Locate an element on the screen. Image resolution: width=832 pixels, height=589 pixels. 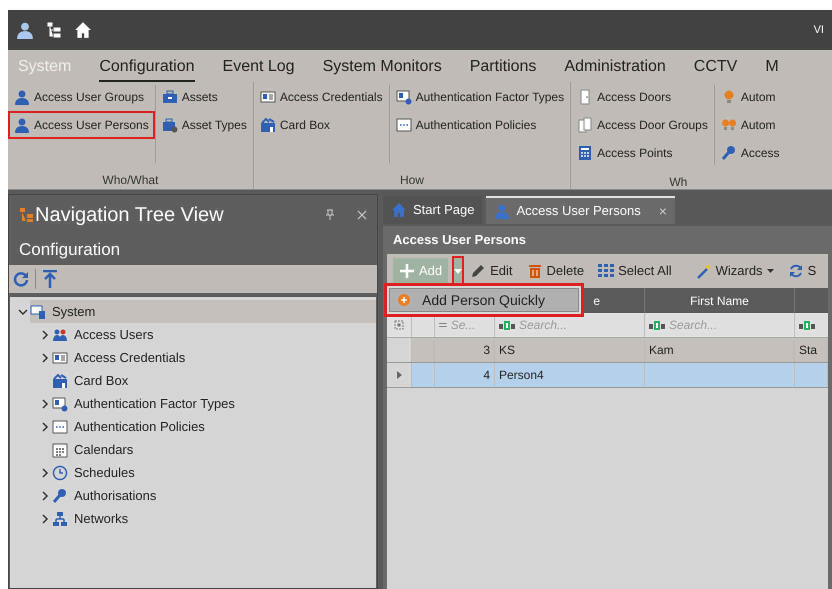
table-cell: Kam is located at coordinates (720, 350).